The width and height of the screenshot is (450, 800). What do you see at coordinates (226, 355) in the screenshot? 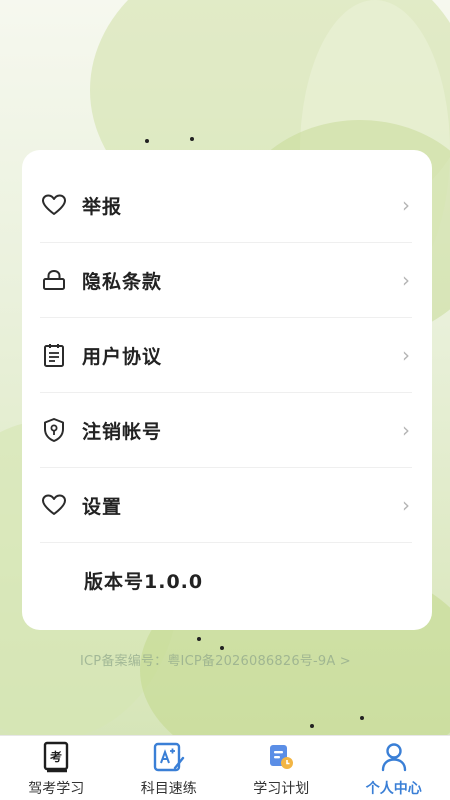
I see `menu-item-user-agreement: 用户协议 ›` at bounding box center [226, 355].